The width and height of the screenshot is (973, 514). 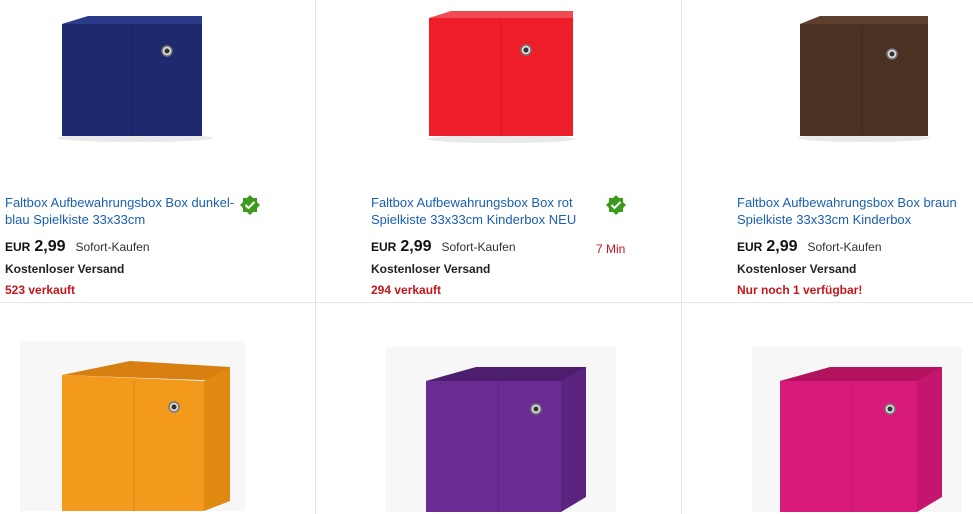 What do you see at coordinates (40, 290) in the screenshot?
I see `sold-count: 523 verkauft` at bounding box center [40, 290].